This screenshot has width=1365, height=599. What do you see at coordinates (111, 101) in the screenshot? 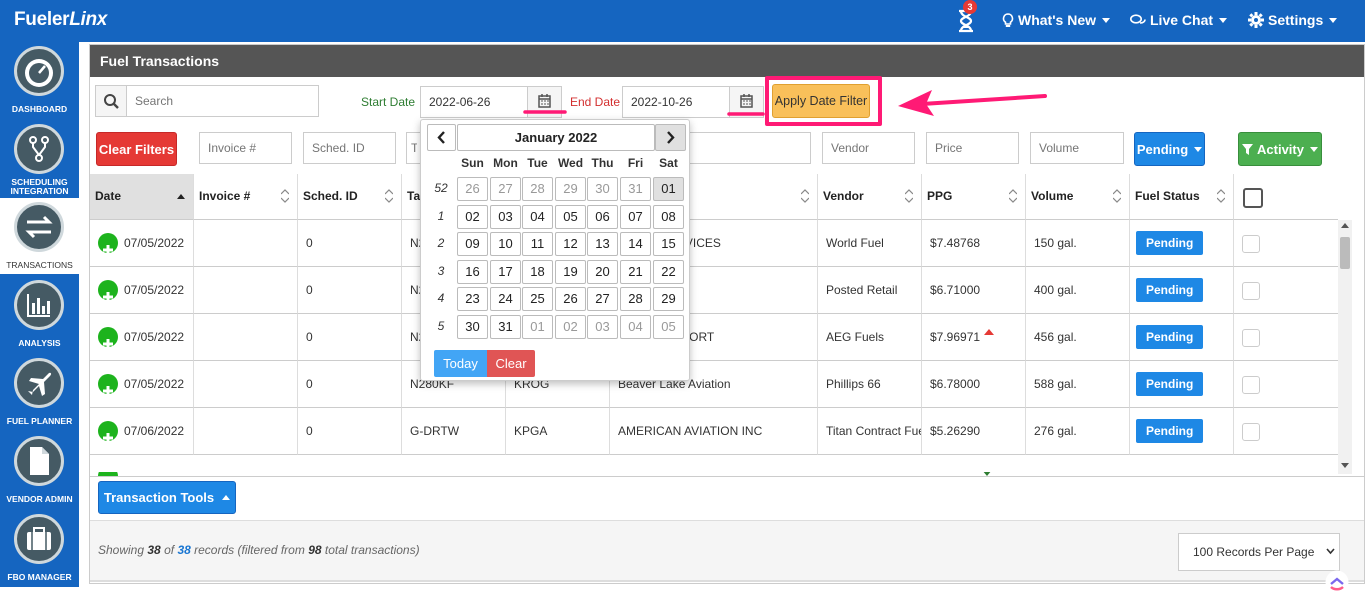
I see `search-button` at bounding box center [111, 101].